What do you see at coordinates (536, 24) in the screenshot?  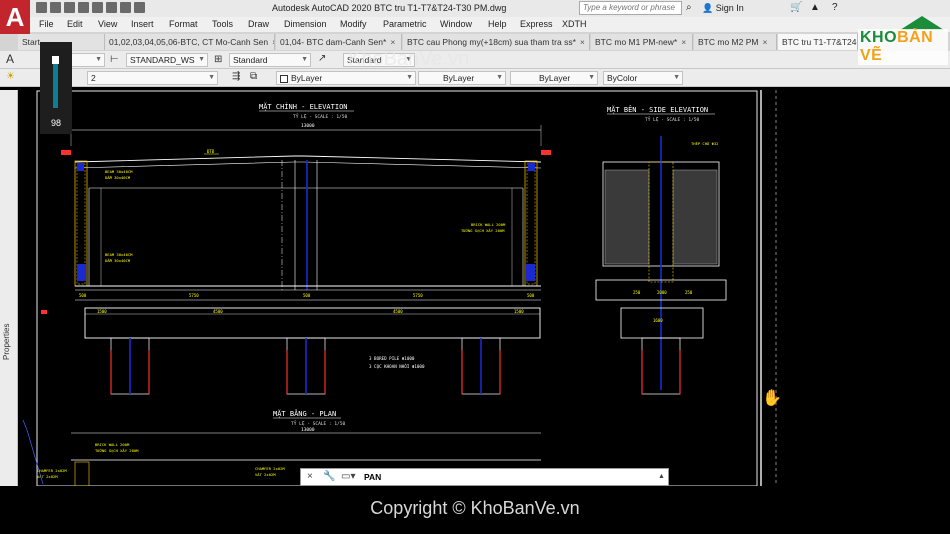 I see `menu-express: Express` at bounding box center [536, 24].